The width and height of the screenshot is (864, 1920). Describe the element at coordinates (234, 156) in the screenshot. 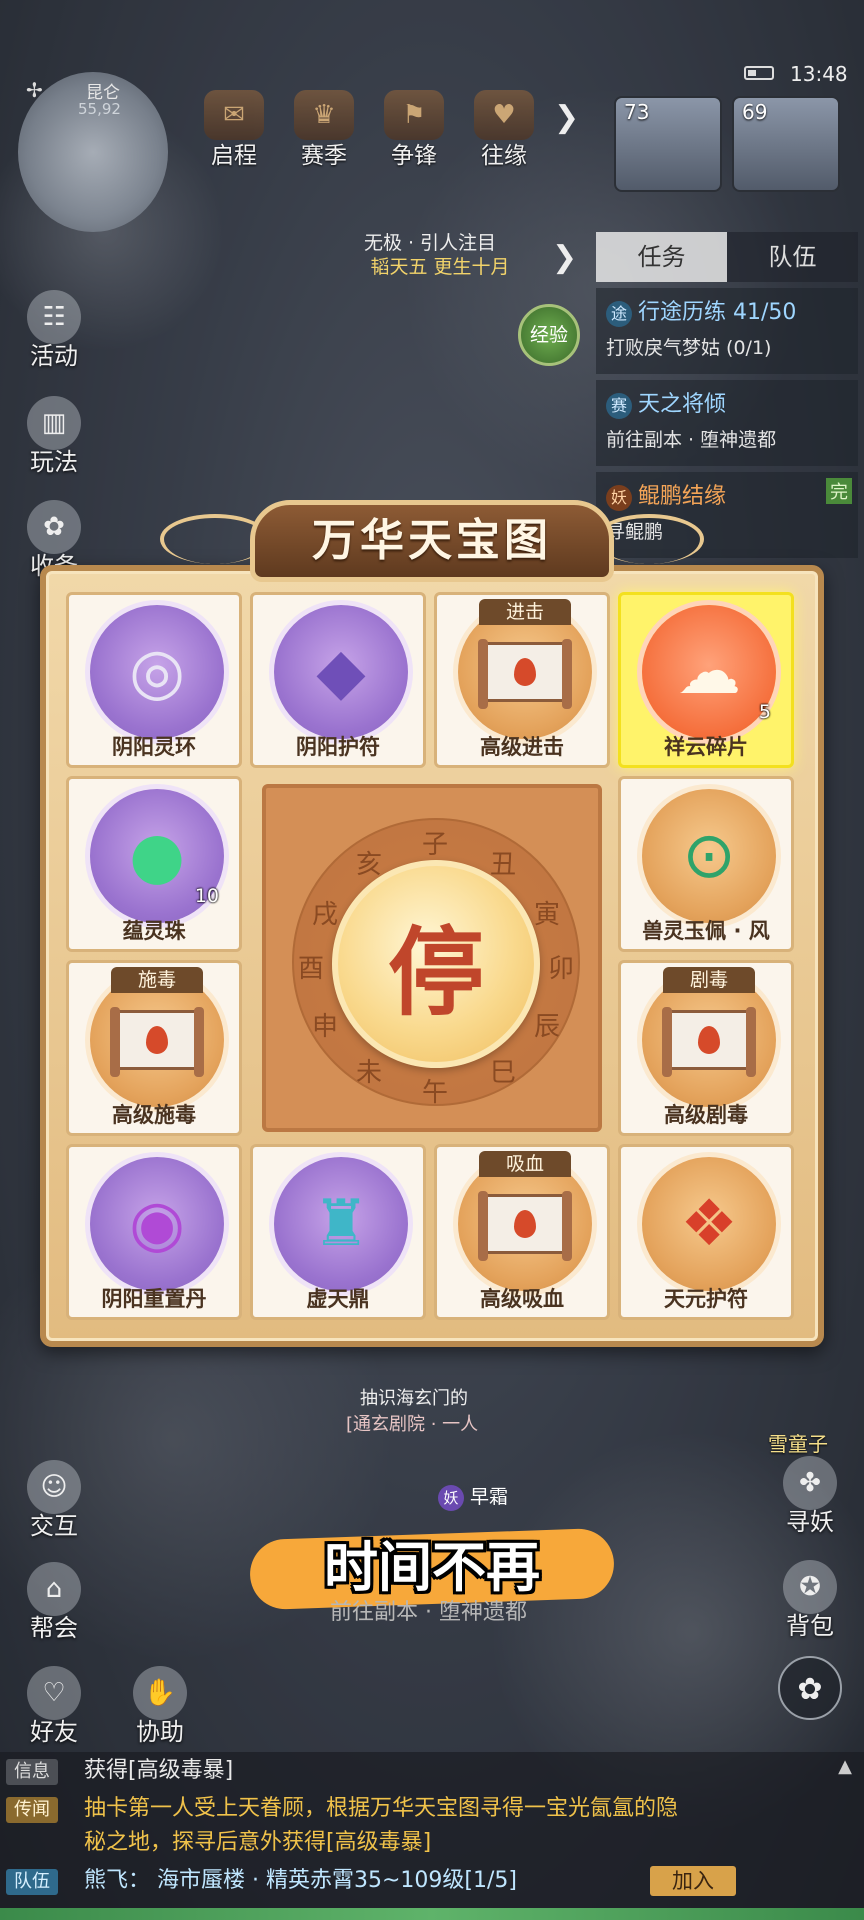

I see `top-menu-label: 启程` at that location.